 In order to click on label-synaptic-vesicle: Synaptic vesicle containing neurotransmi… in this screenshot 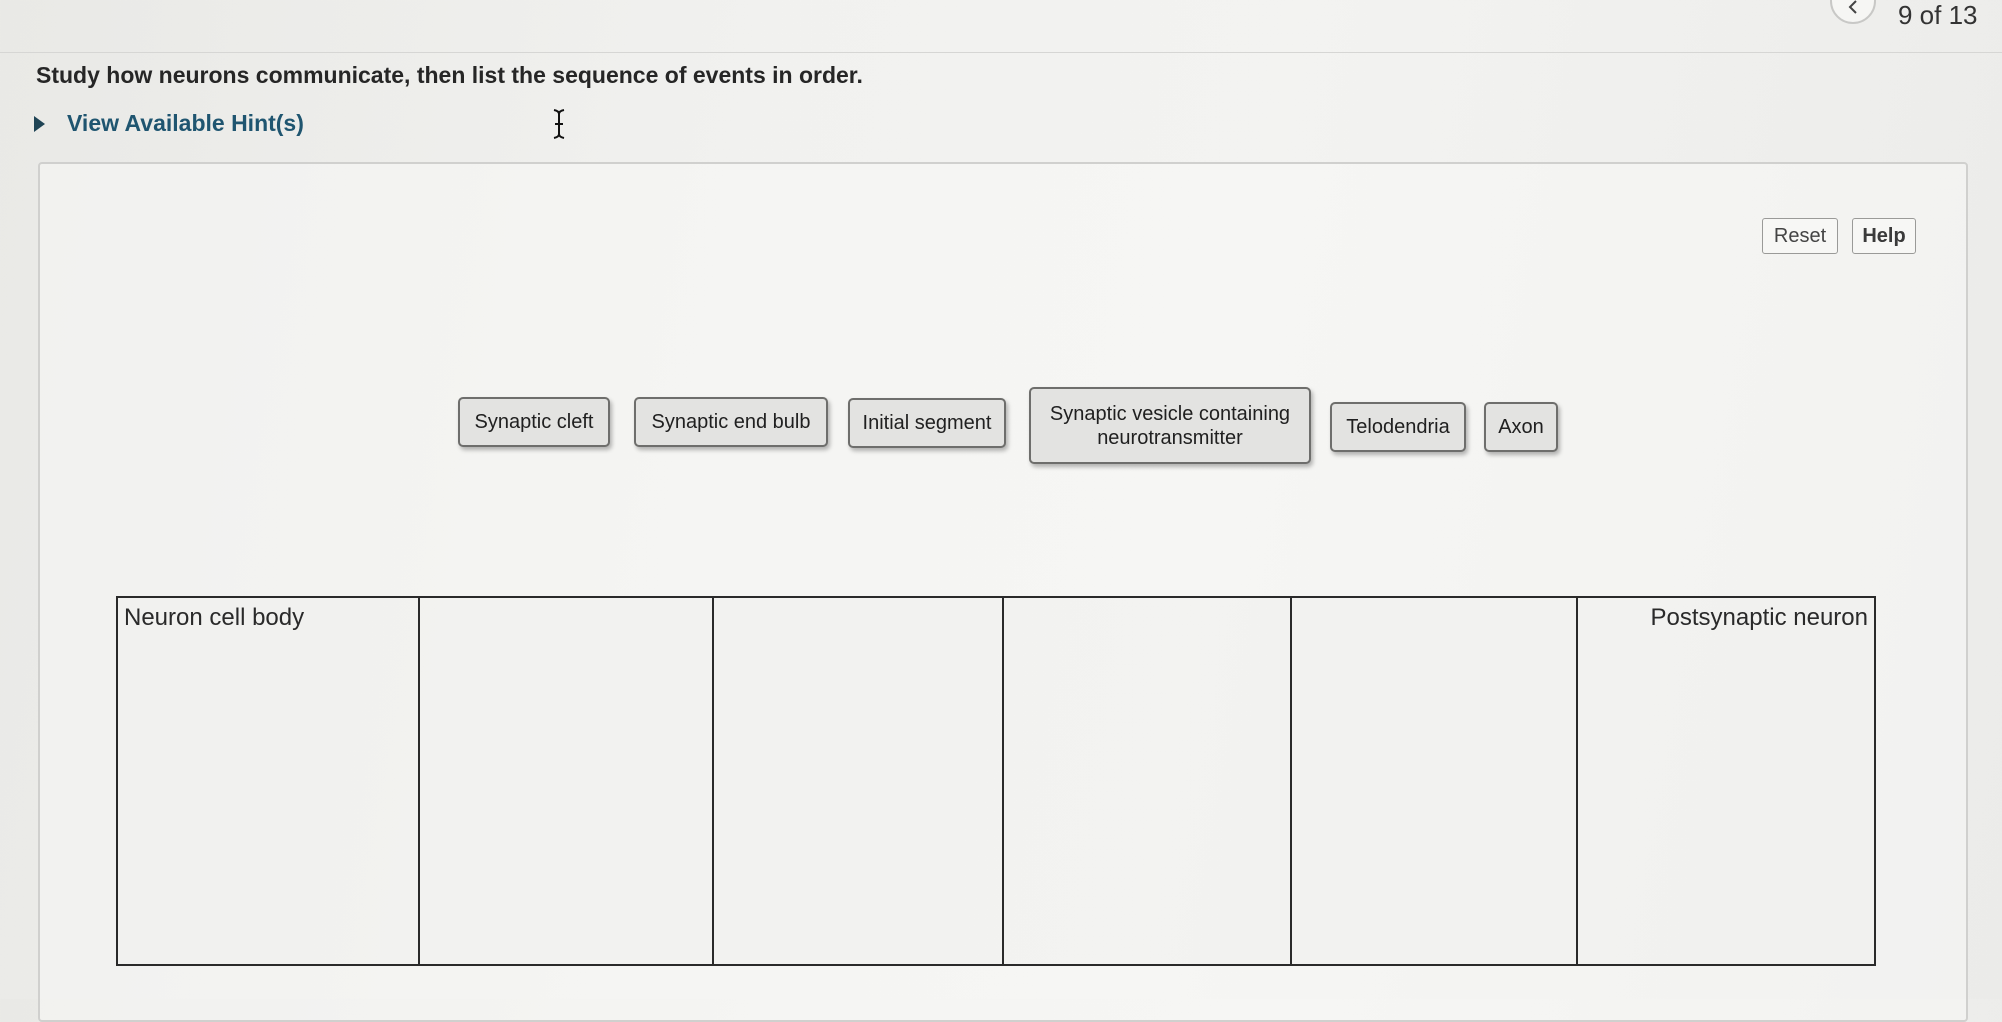, I will do `click(1170, 425)`.